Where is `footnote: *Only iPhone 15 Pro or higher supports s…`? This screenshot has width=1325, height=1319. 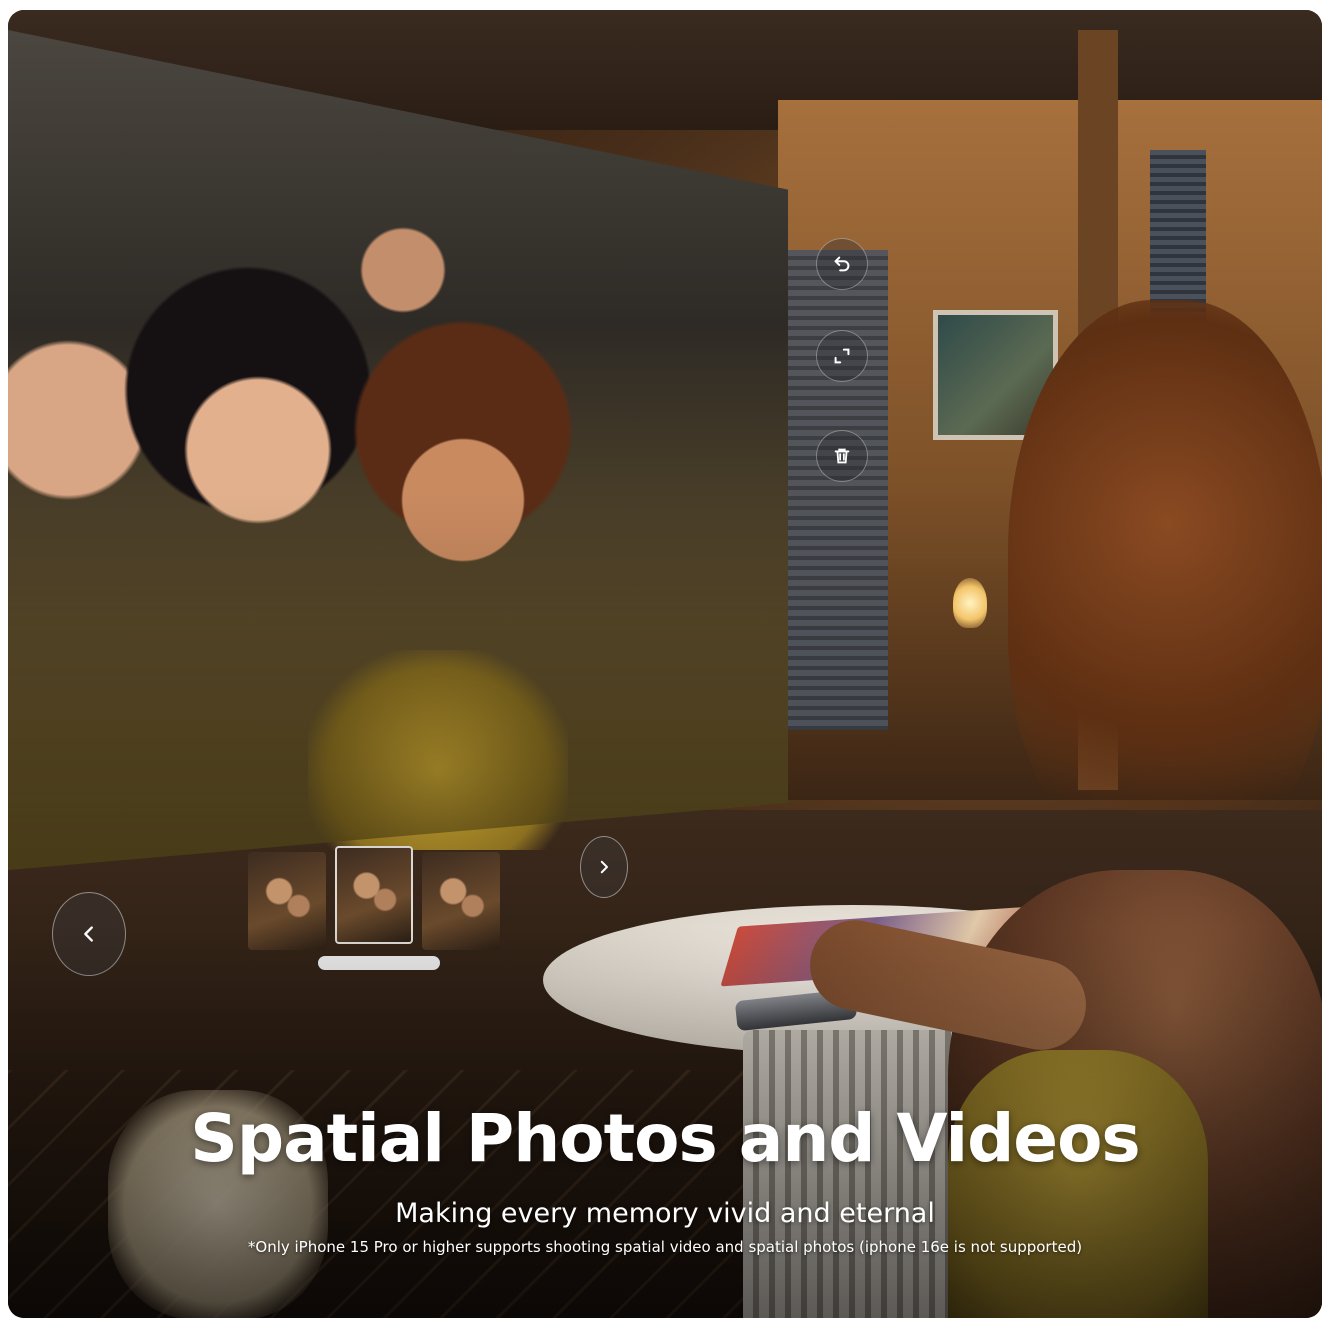
footnote: *Only iPhone 15 Pro or higher supports s… is located at coordinates (665, 1247).